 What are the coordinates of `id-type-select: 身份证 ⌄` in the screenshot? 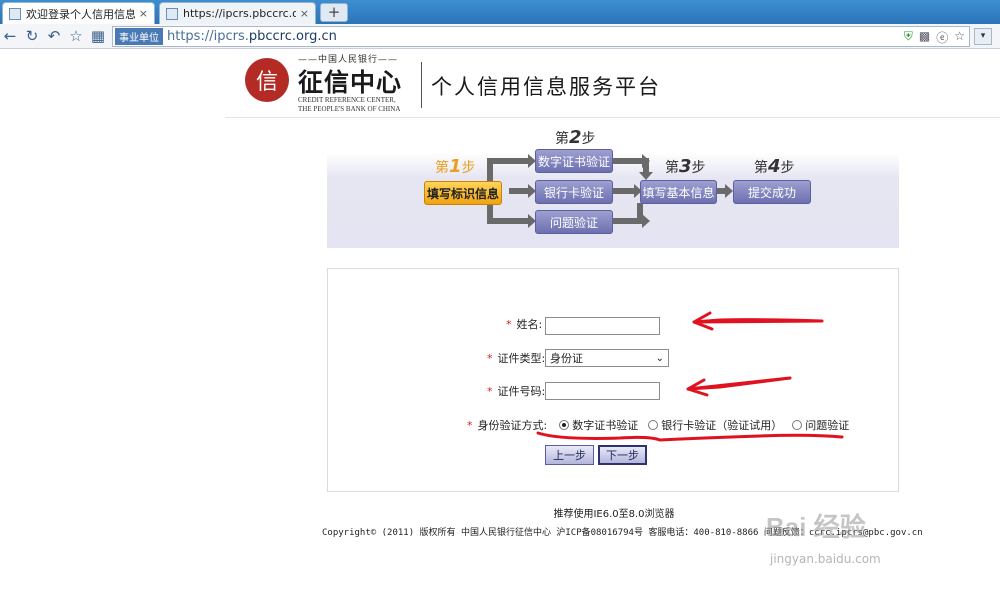 It's located at (607, 358).